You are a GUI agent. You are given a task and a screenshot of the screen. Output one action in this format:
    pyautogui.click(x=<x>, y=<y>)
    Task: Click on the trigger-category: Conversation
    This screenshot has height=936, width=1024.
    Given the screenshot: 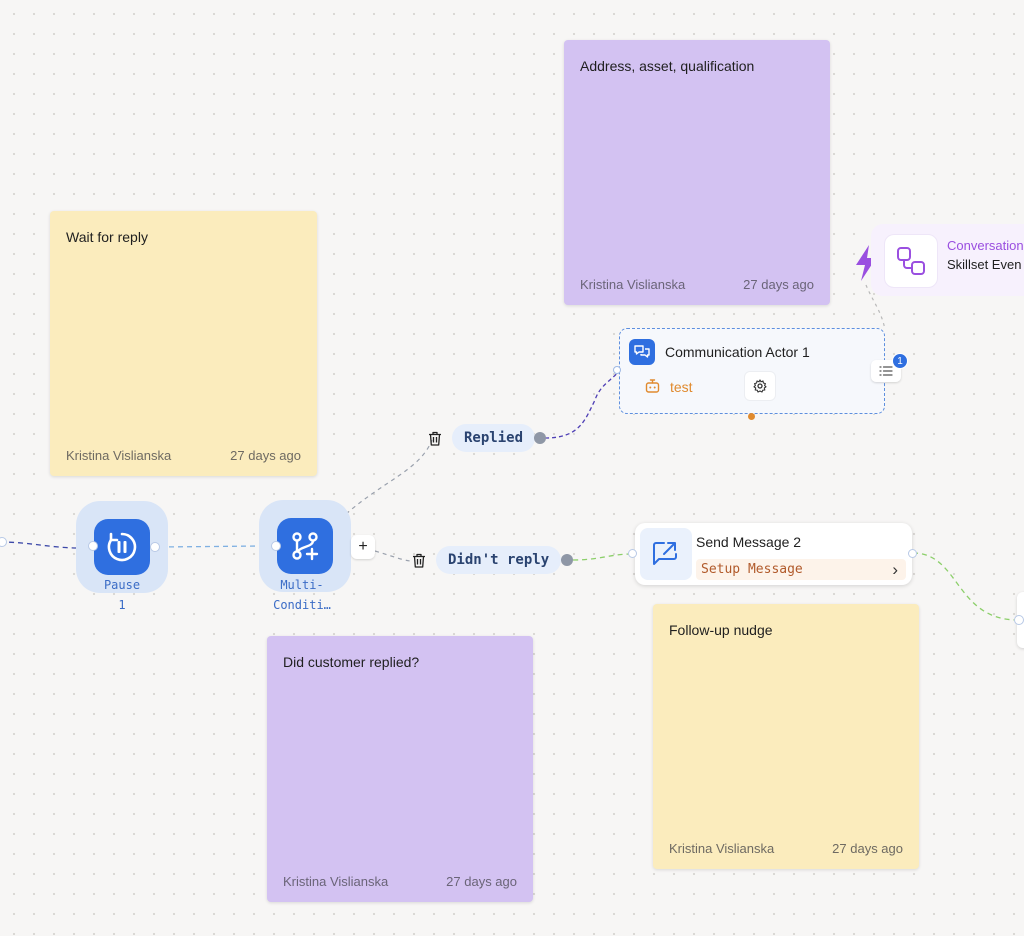 What is the action you would take?
    pyautogui.click(x=985, y=245)
    